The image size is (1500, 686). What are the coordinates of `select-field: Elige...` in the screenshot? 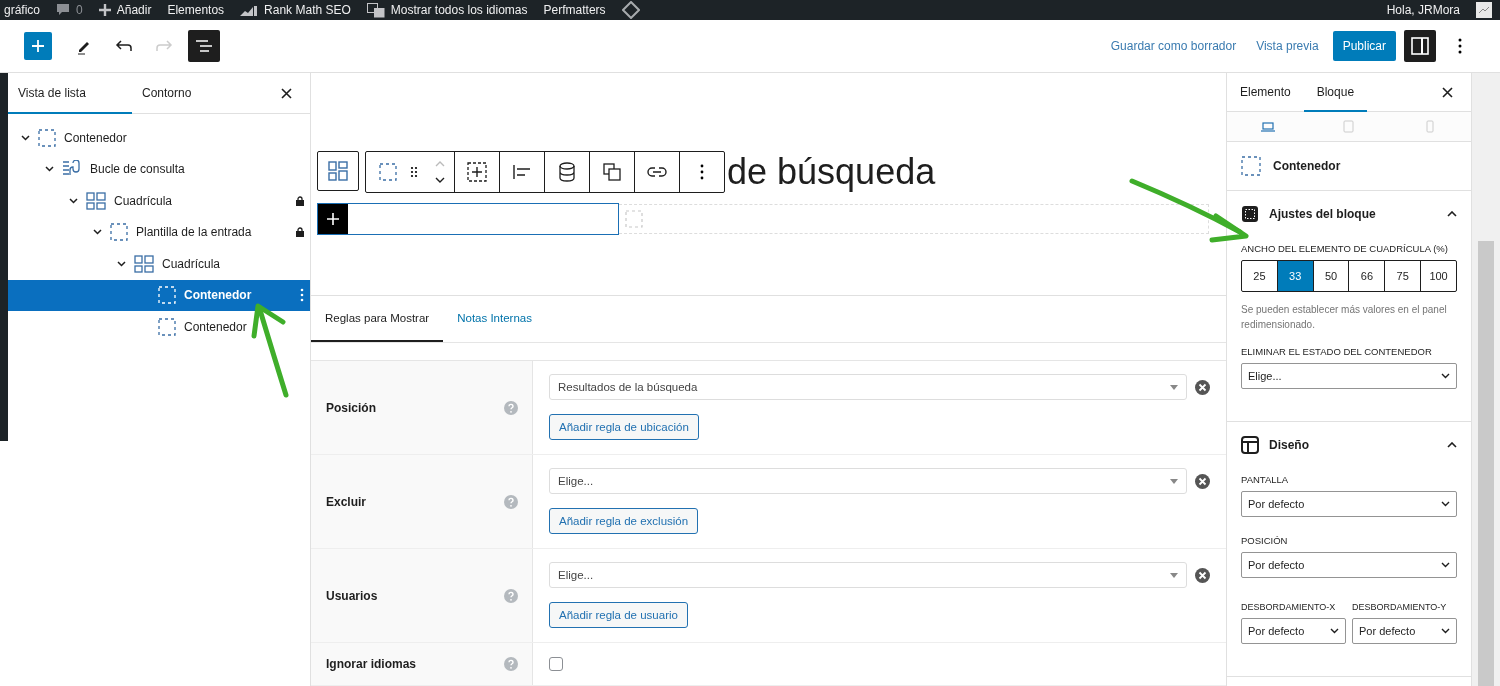 It's located at (1349, 376).